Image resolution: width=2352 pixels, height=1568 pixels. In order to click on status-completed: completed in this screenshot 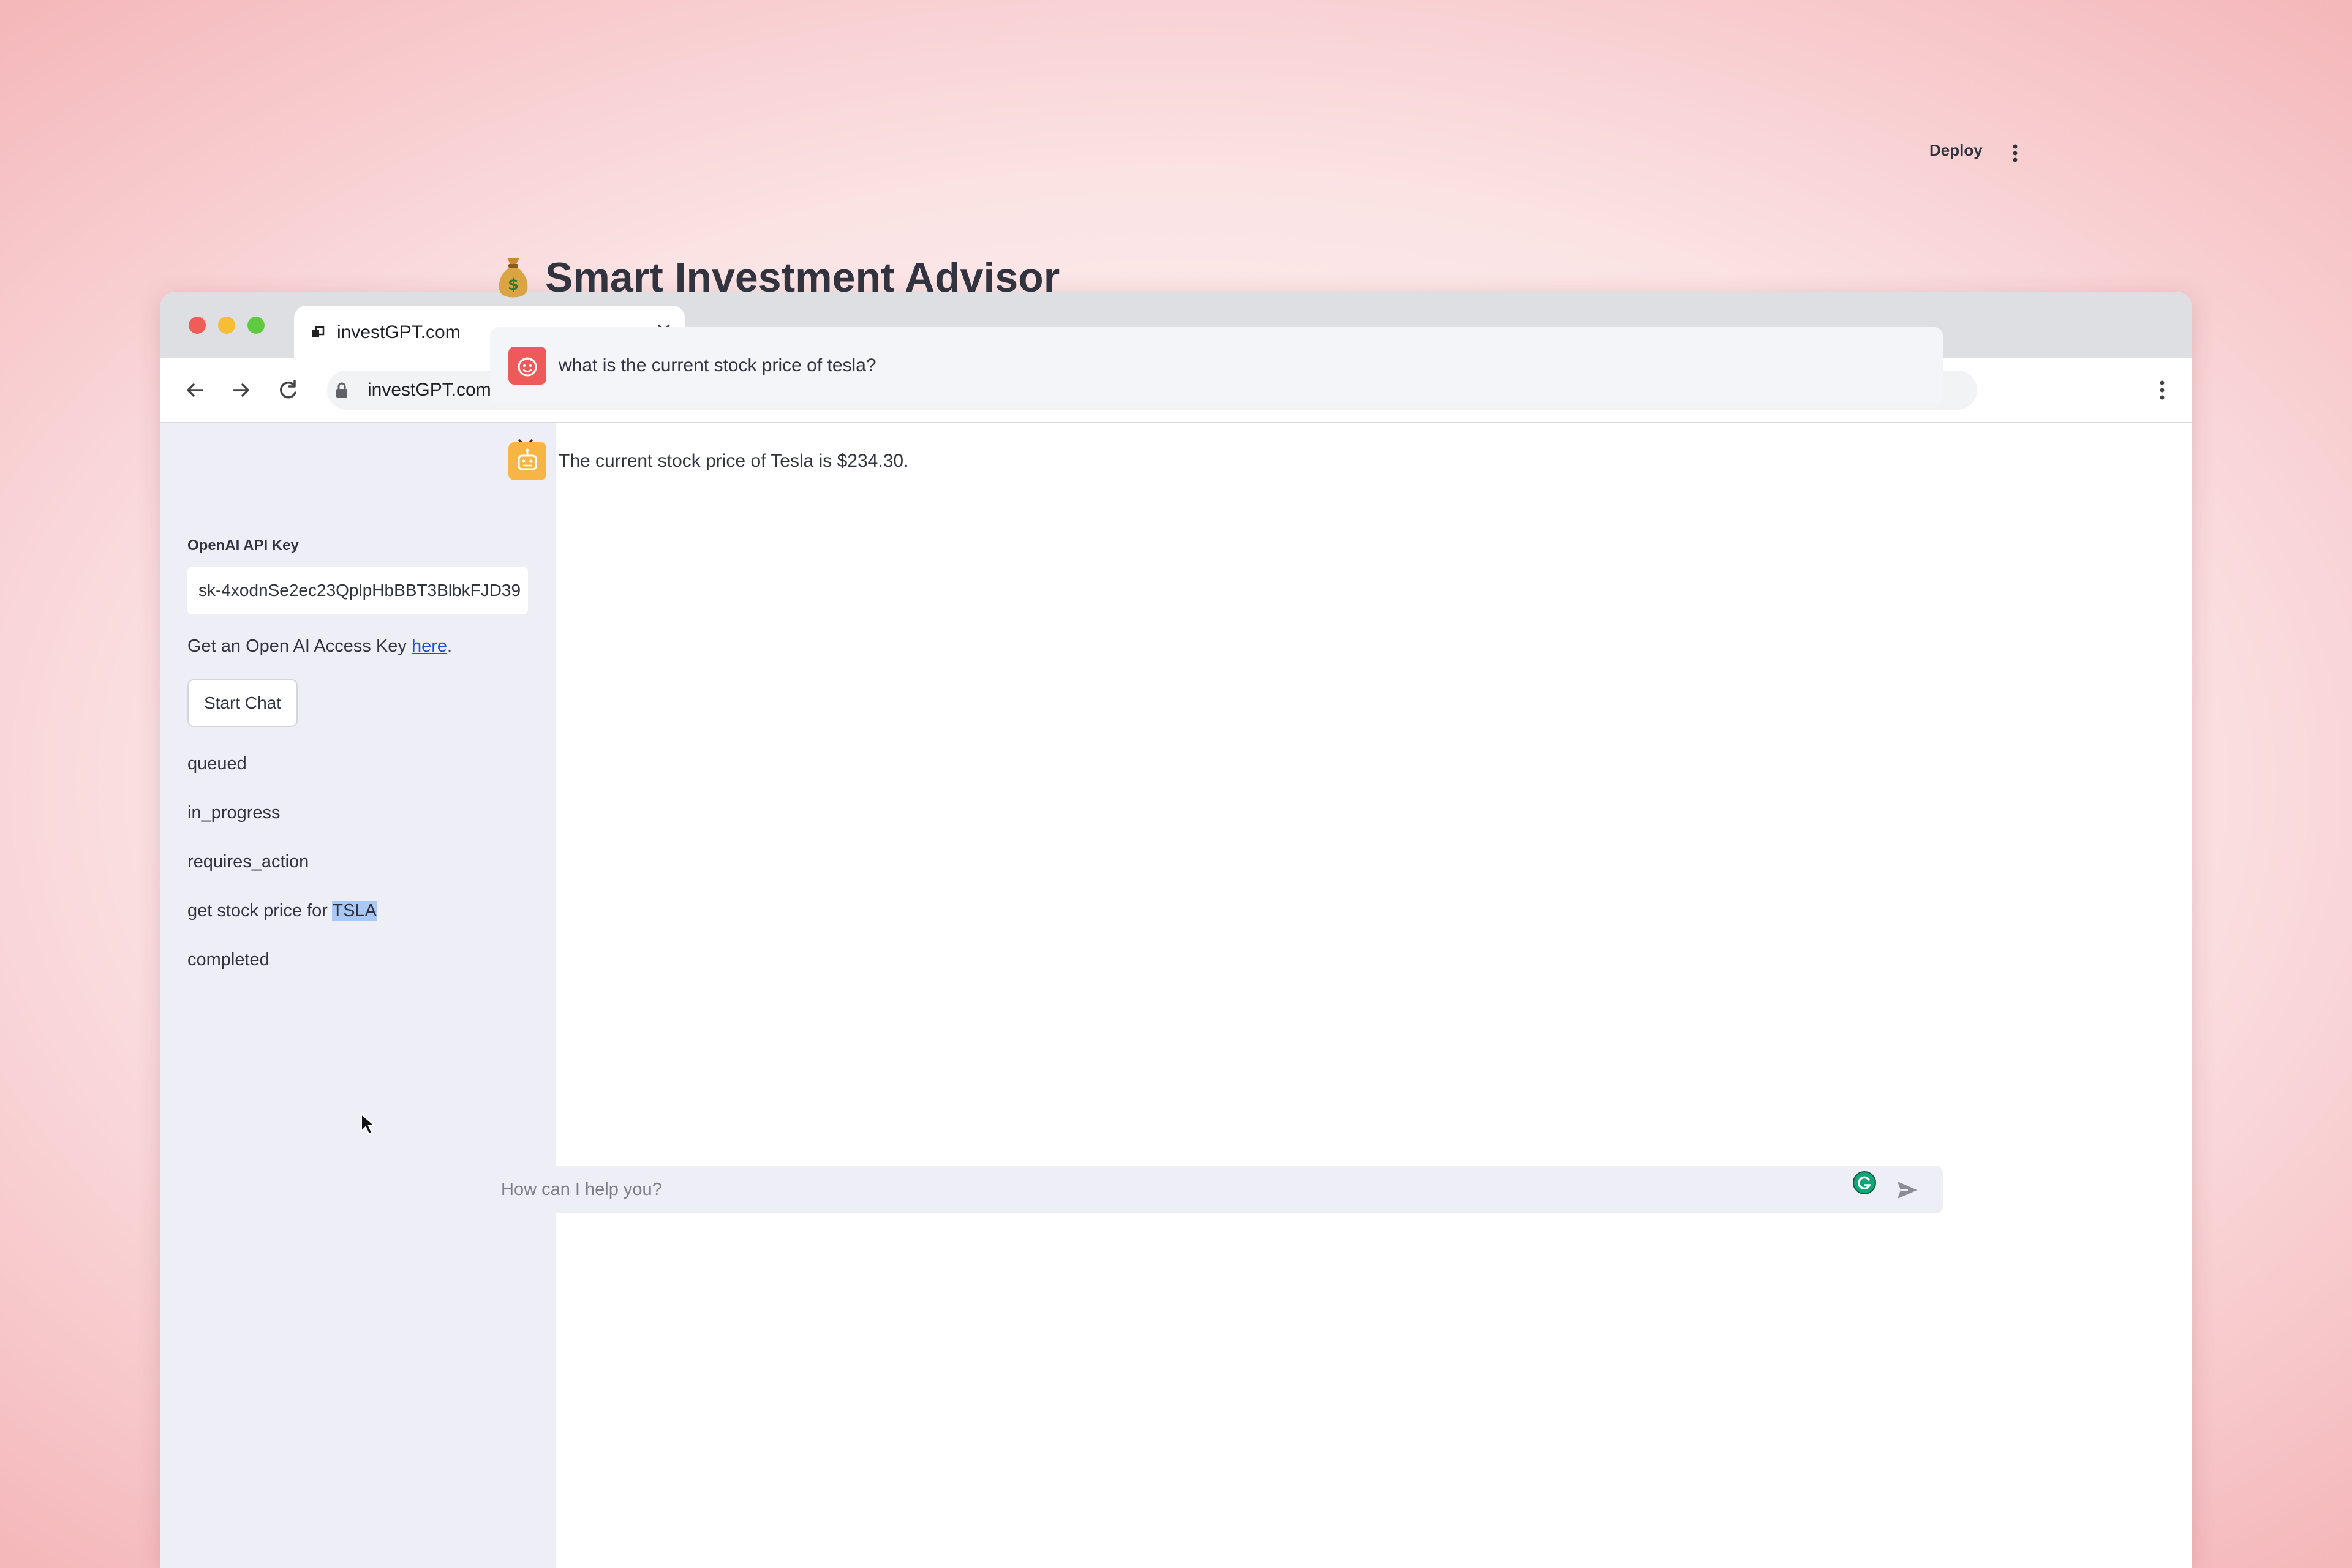, I will do `click(228, 960)`.